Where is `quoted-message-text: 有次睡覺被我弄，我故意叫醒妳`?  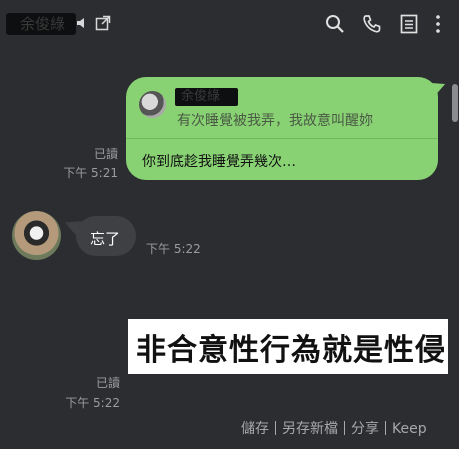
quoted-message-text: 有次睡覺被我弄，我故意叫醒妳 is located at coordinates (275, 120).